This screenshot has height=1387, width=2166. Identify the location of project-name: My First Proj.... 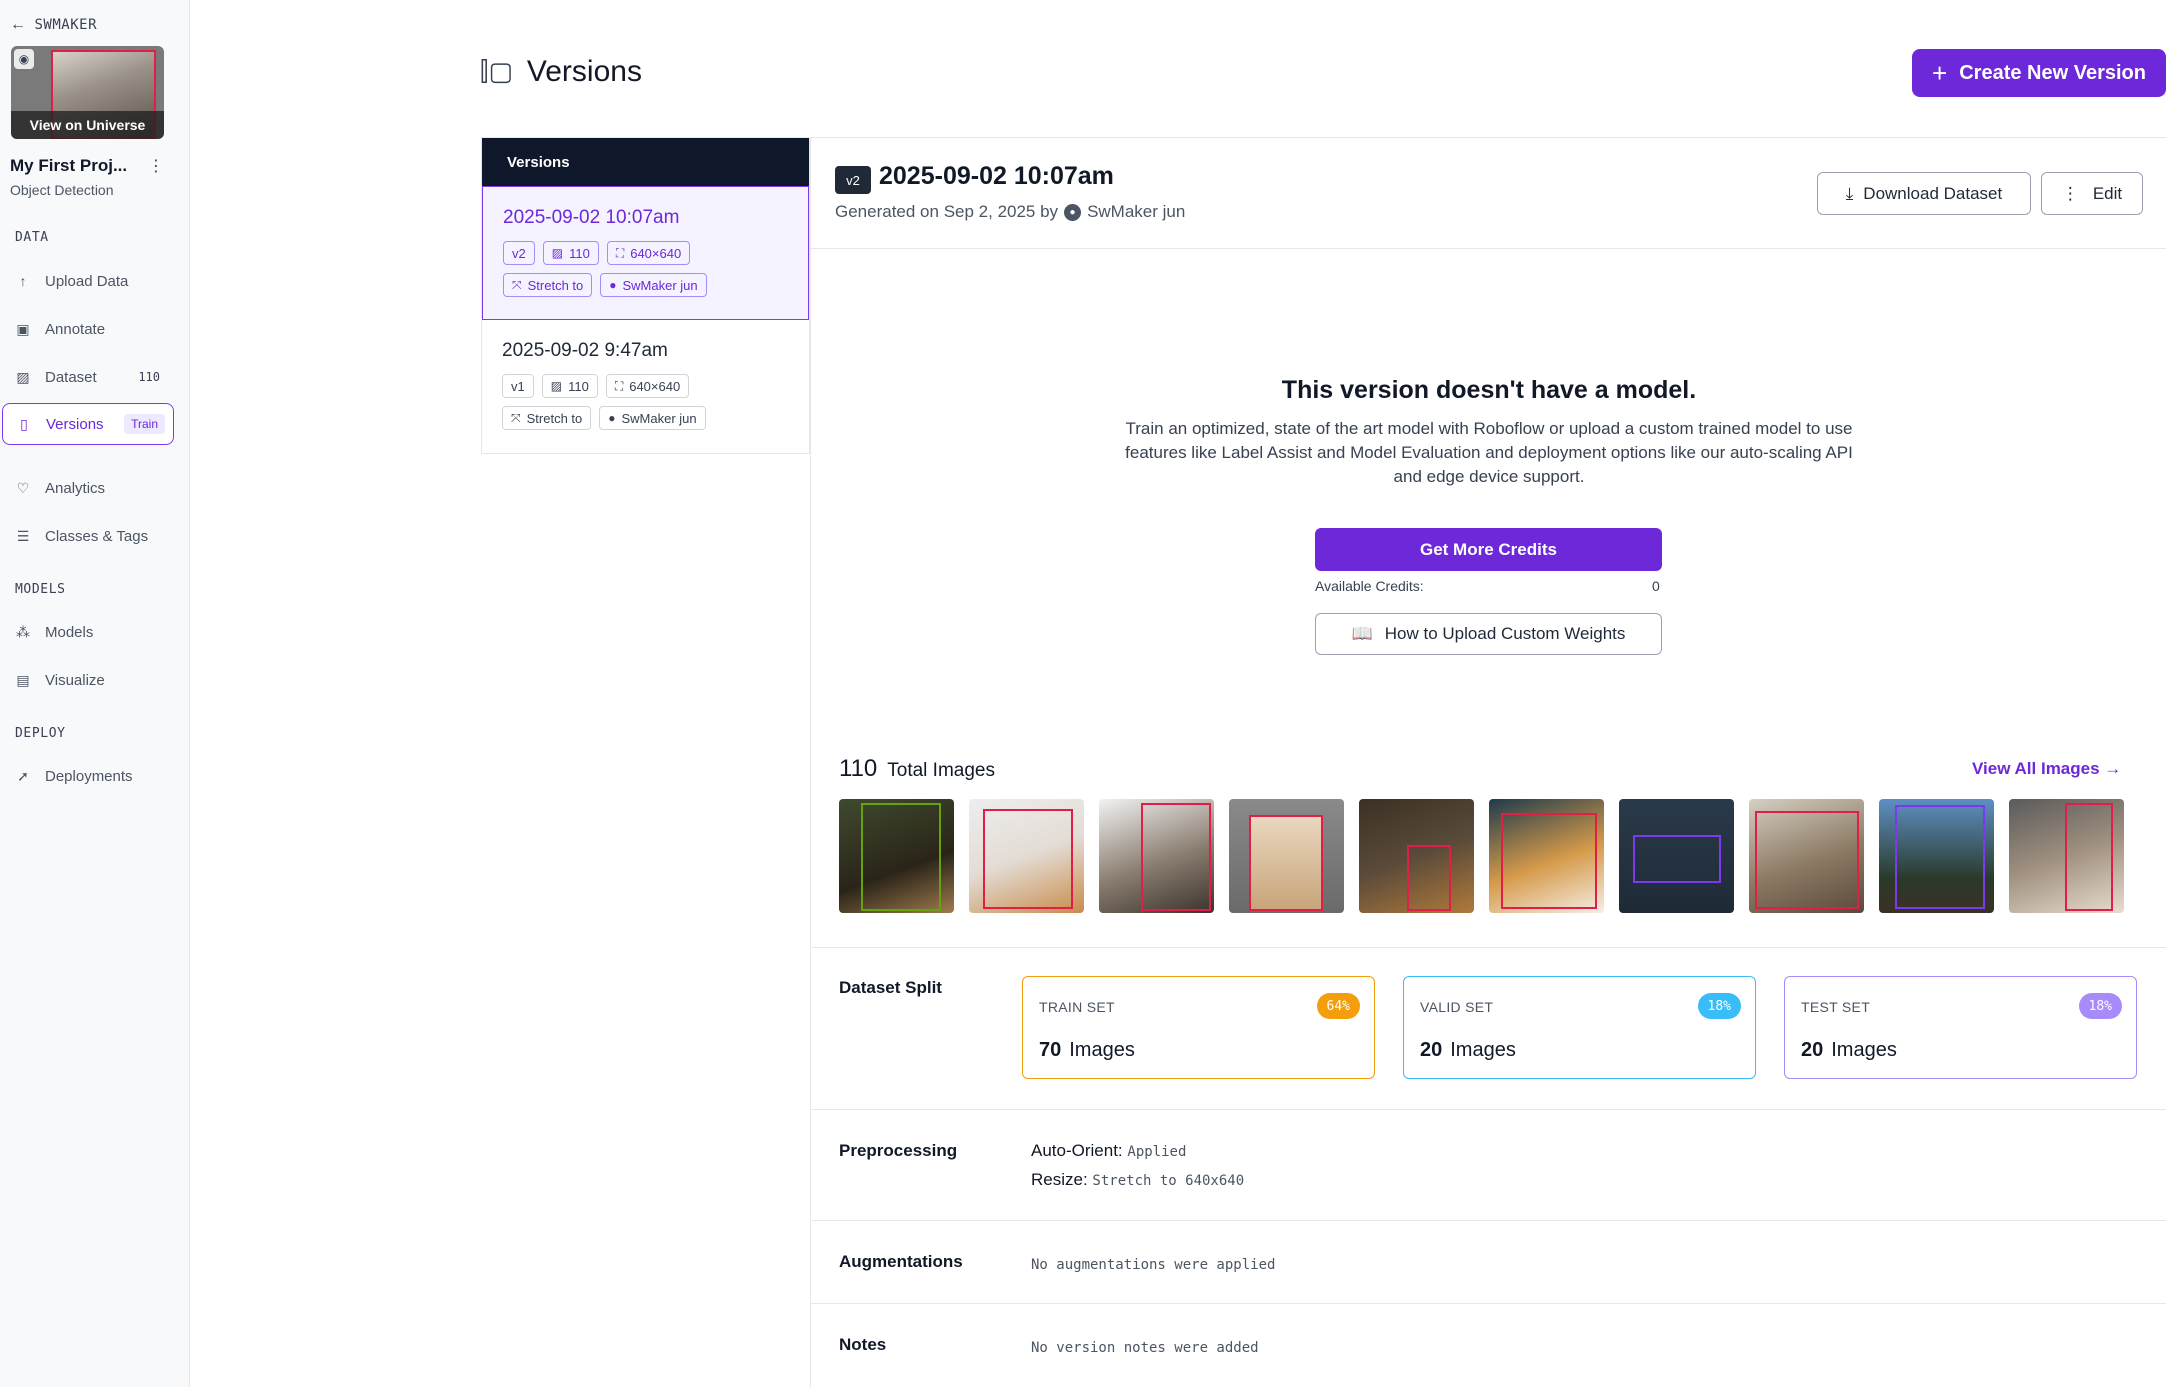
(68, 166).